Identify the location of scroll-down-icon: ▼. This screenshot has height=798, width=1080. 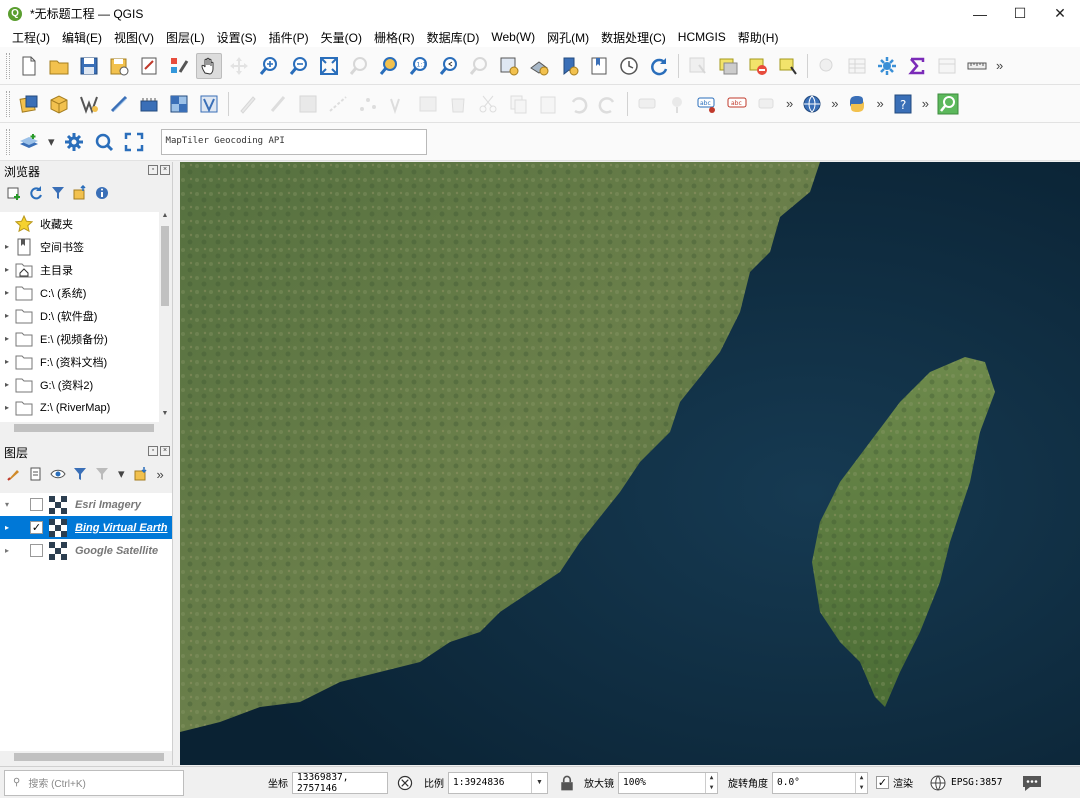
(165, 416).